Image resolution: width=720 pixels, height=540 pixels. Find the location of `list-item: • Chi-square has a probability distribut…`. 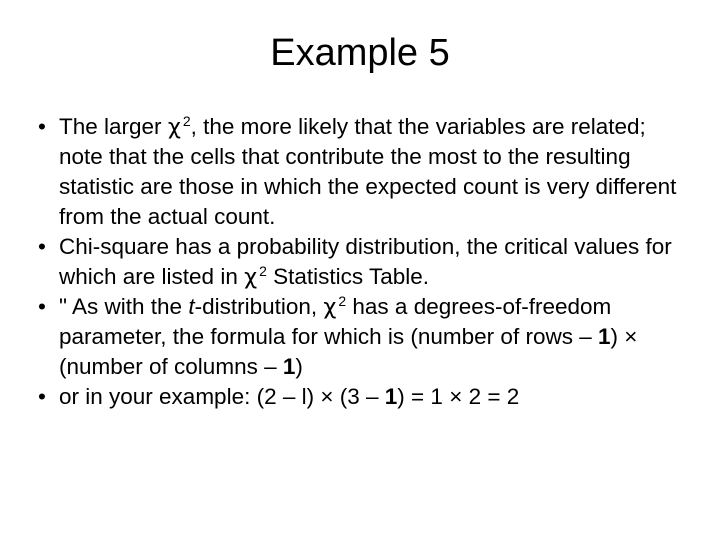

list-item: • Chi-square has a probability distribut… is located at coordinates (353, 262).